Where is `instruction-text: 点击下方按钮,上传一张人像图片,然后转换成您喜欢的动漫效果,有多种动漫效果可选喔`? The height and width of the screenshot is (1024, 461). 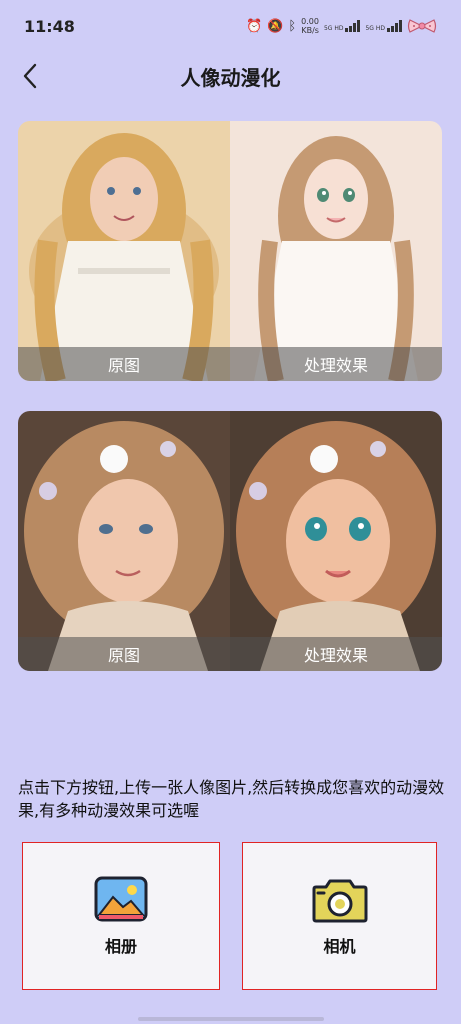 instruction-text: 点击下方按钮,上传一张人像图片,然后转换成您喜欢的动漫效果,有多种动漫效果可选喔 is located at coordinates (231, 799).